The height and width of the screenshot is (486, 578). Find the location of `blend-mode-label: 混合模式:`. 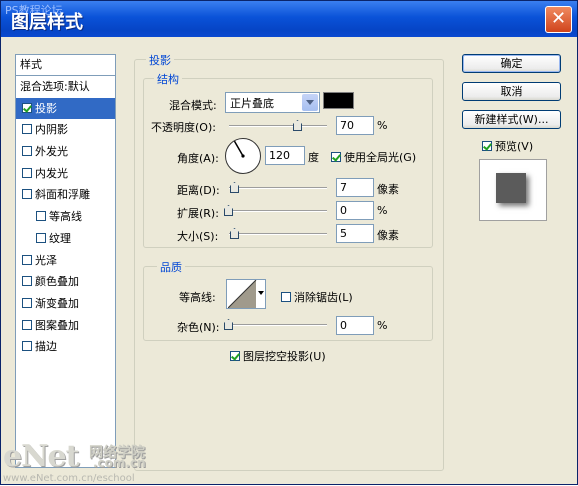

blend-mode-label: 混合模式: is located at coordinates (193, 105).